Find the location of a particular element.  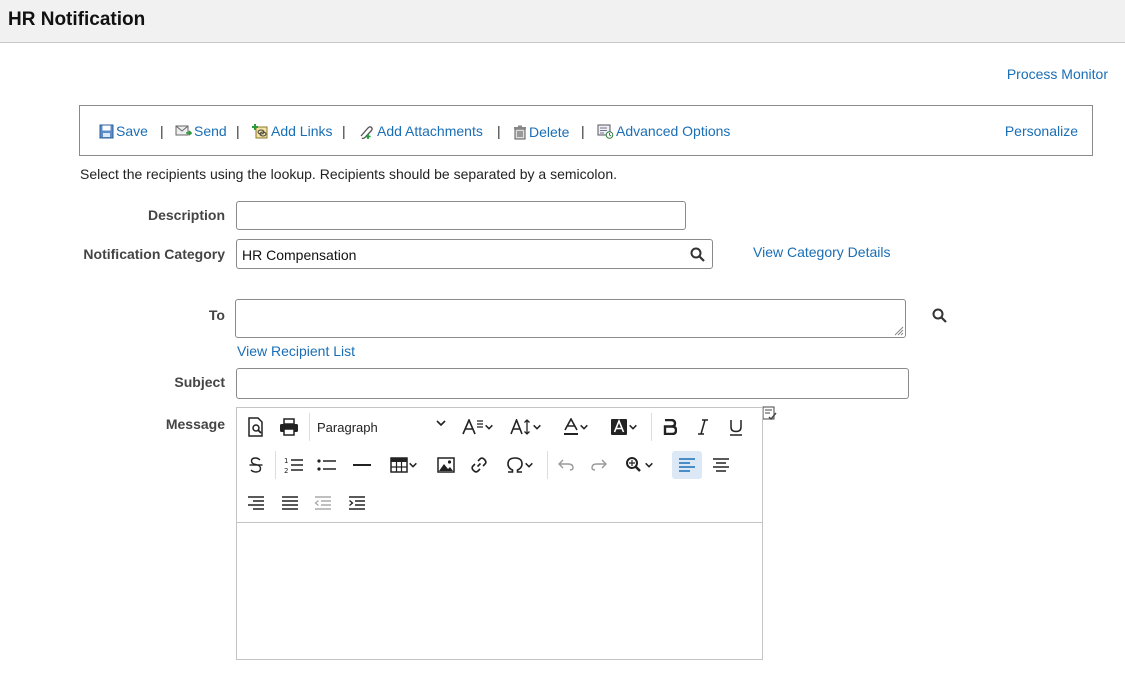

spell-check-icon is located at coordinates (770, 414).